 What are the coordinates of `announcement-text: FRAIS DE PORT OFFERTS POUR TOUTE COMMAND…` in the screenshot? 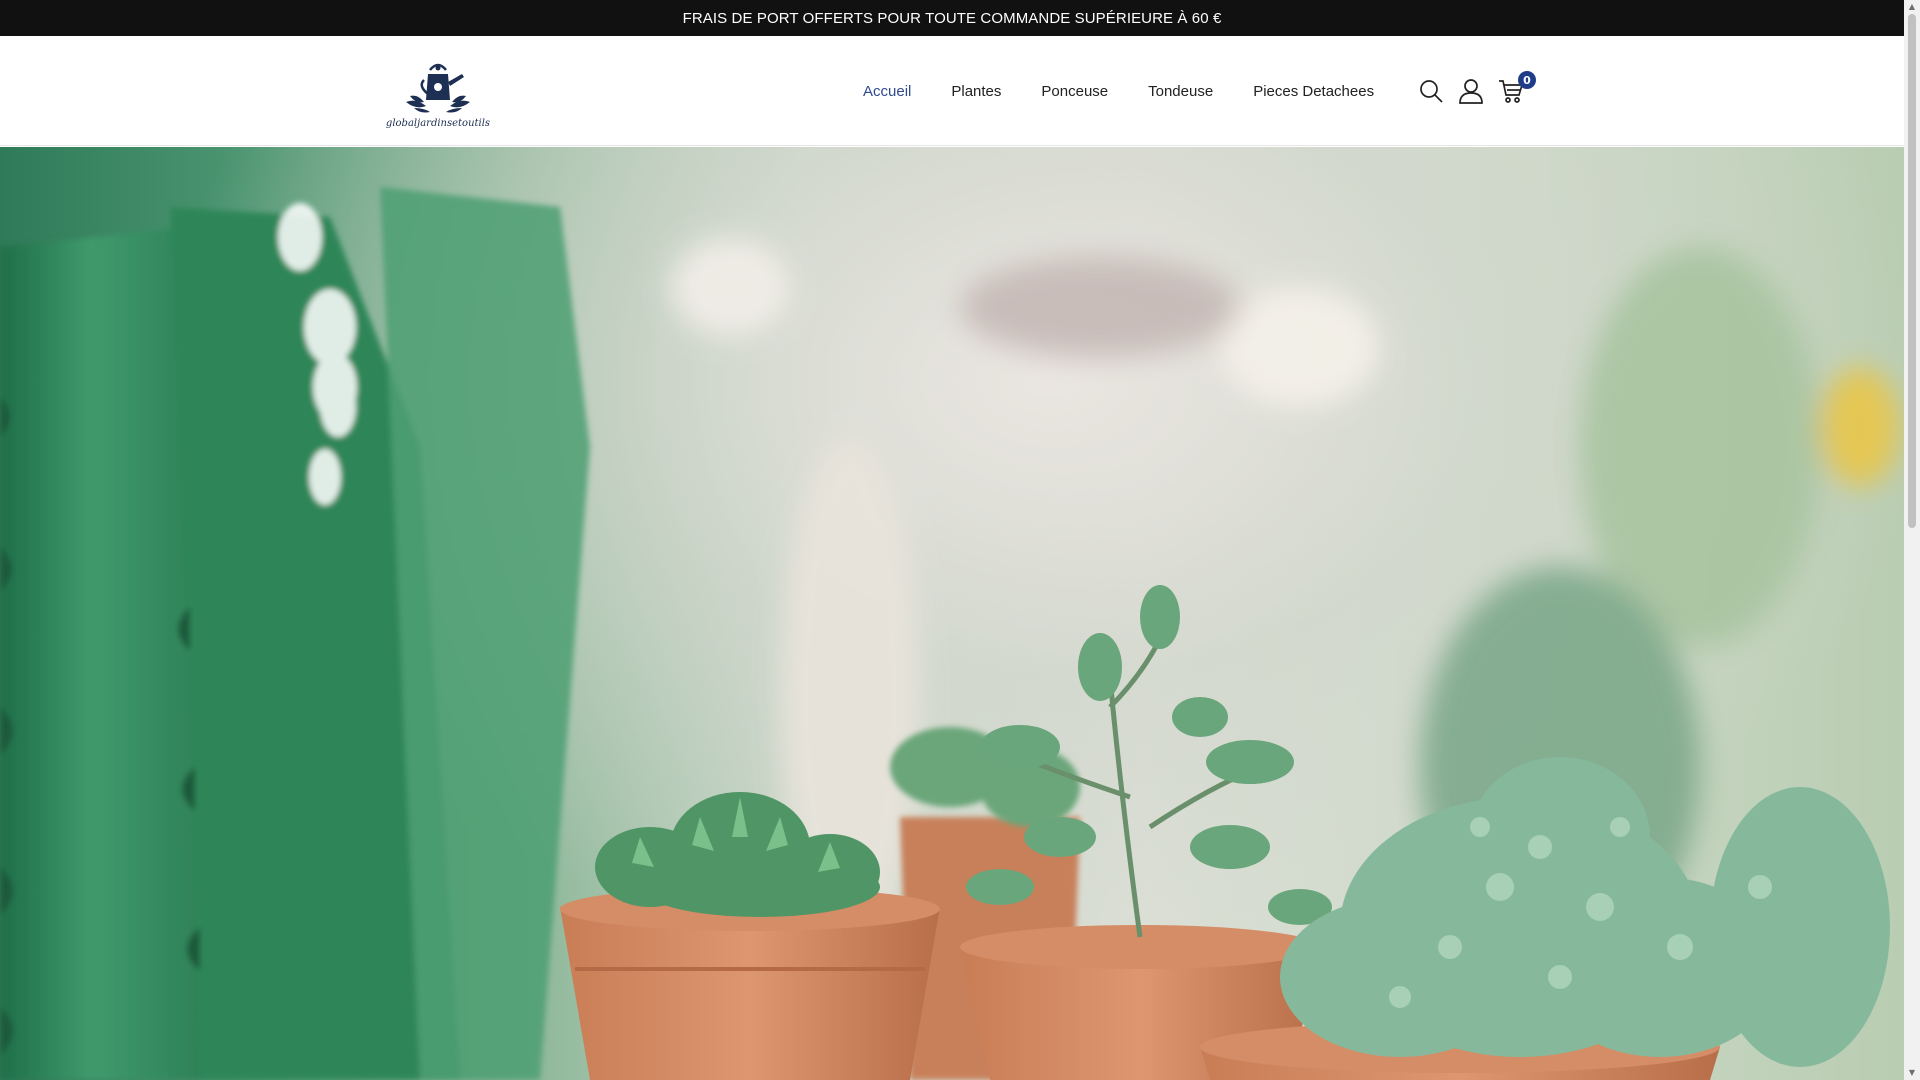 It's located at (952, 18).